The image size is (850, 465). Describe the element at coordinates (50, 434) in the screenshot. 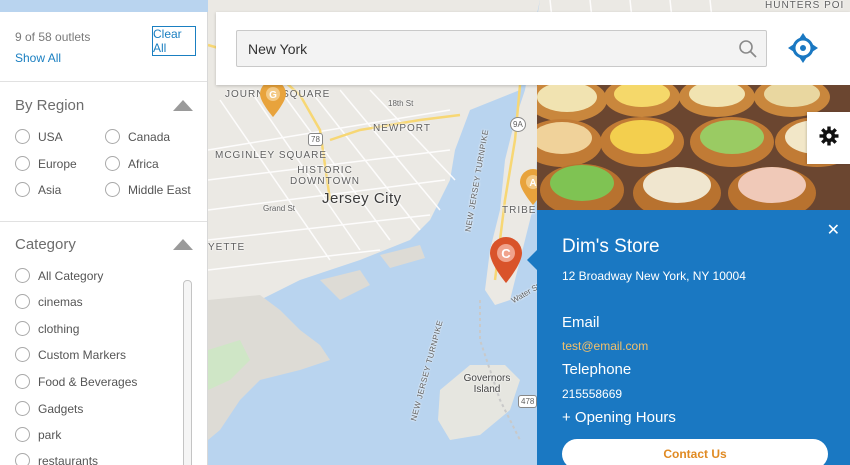

I see `category-label: park` at that location.